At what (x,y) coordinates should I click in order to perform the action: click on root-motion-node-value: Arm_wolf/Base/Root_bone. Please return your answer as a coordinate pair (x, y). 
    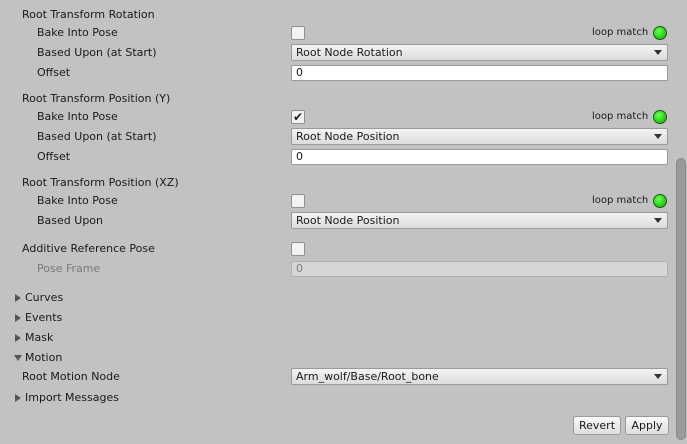
    Looking at the image, I should click on (367, 376).